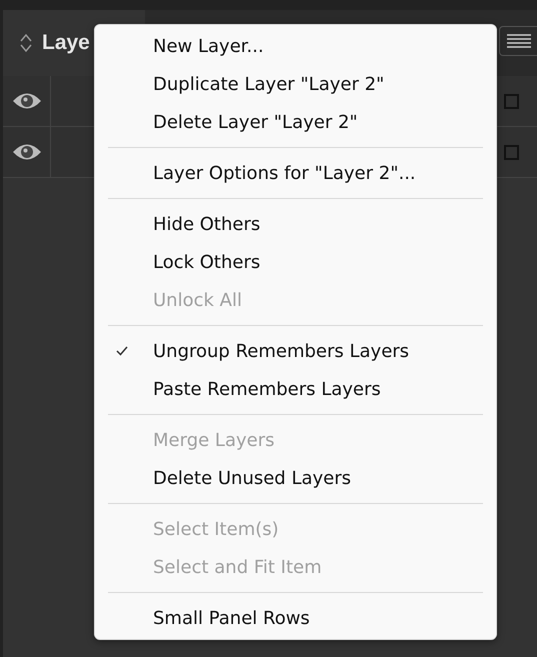 The height and width of the screenshot is (657, 537). Describe the element at coordinates (295, 478) in the screenshot. I see `menu-item: Delete Unused Layers` at that location.